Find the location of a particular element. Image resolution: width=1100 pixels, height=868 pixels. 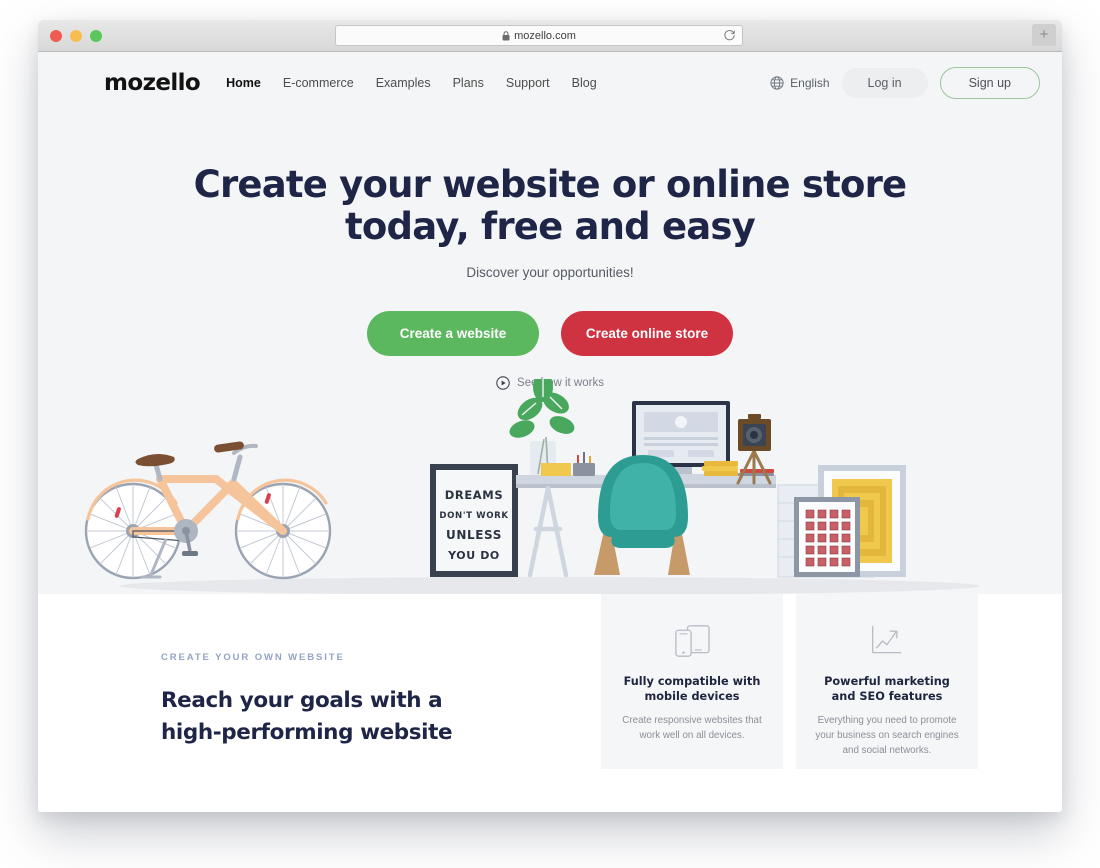

growth-chart-icon is located at coordinates (887, 639).